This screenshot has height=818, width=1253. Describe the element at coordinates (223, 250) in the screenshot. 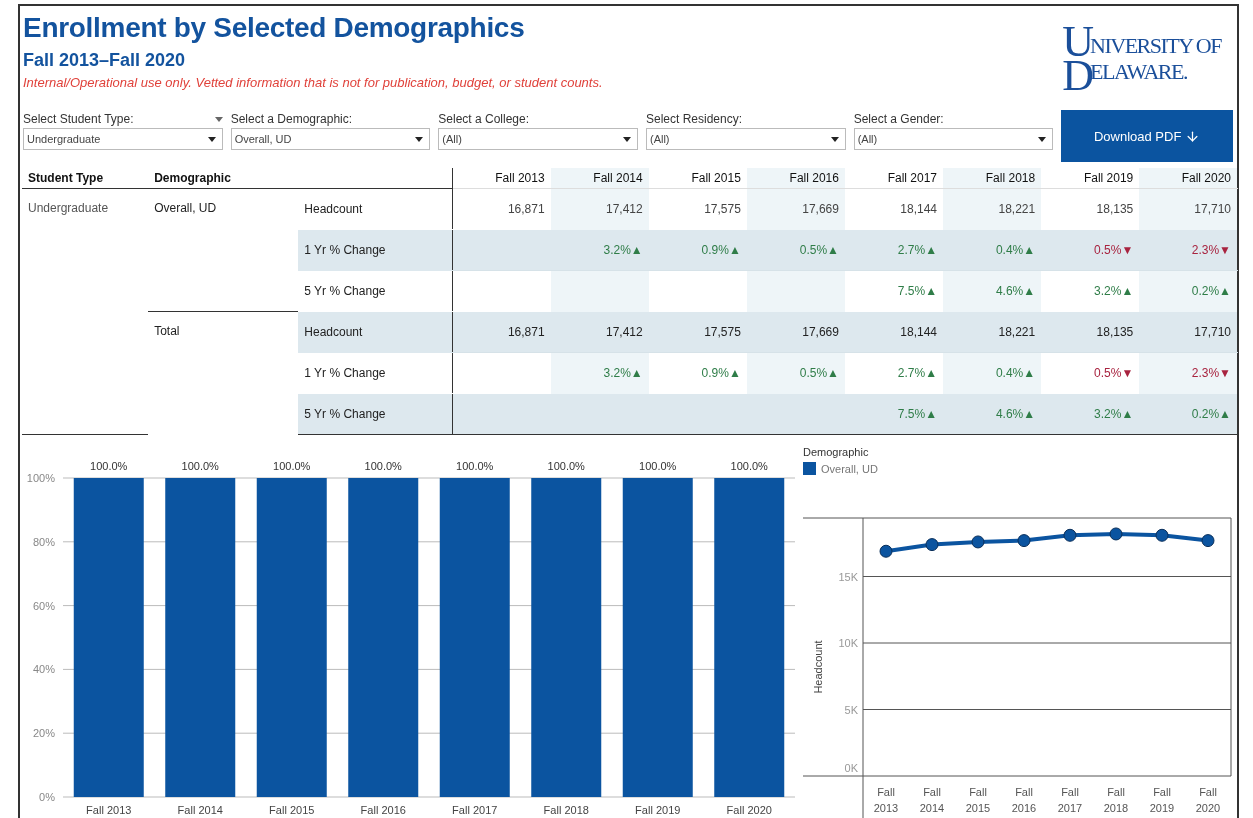

I see `table-cell: Overall, UD` at that location.